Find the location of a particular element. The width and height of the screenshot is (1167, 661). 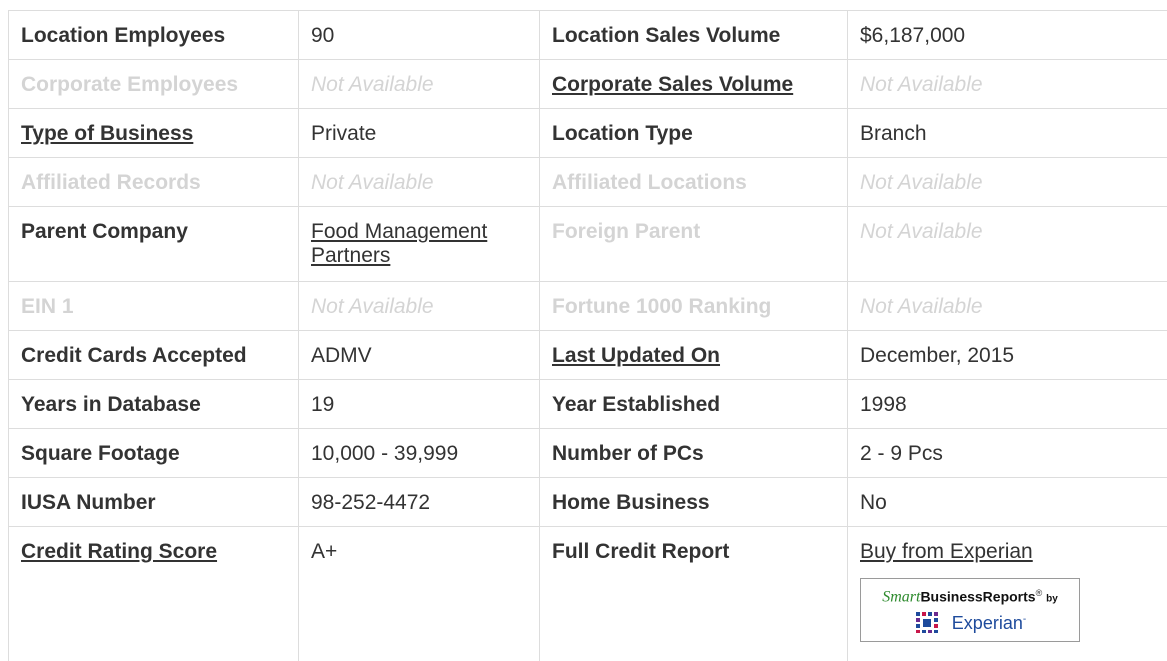

row-label: Location Type is located at coordinates (694, 133).